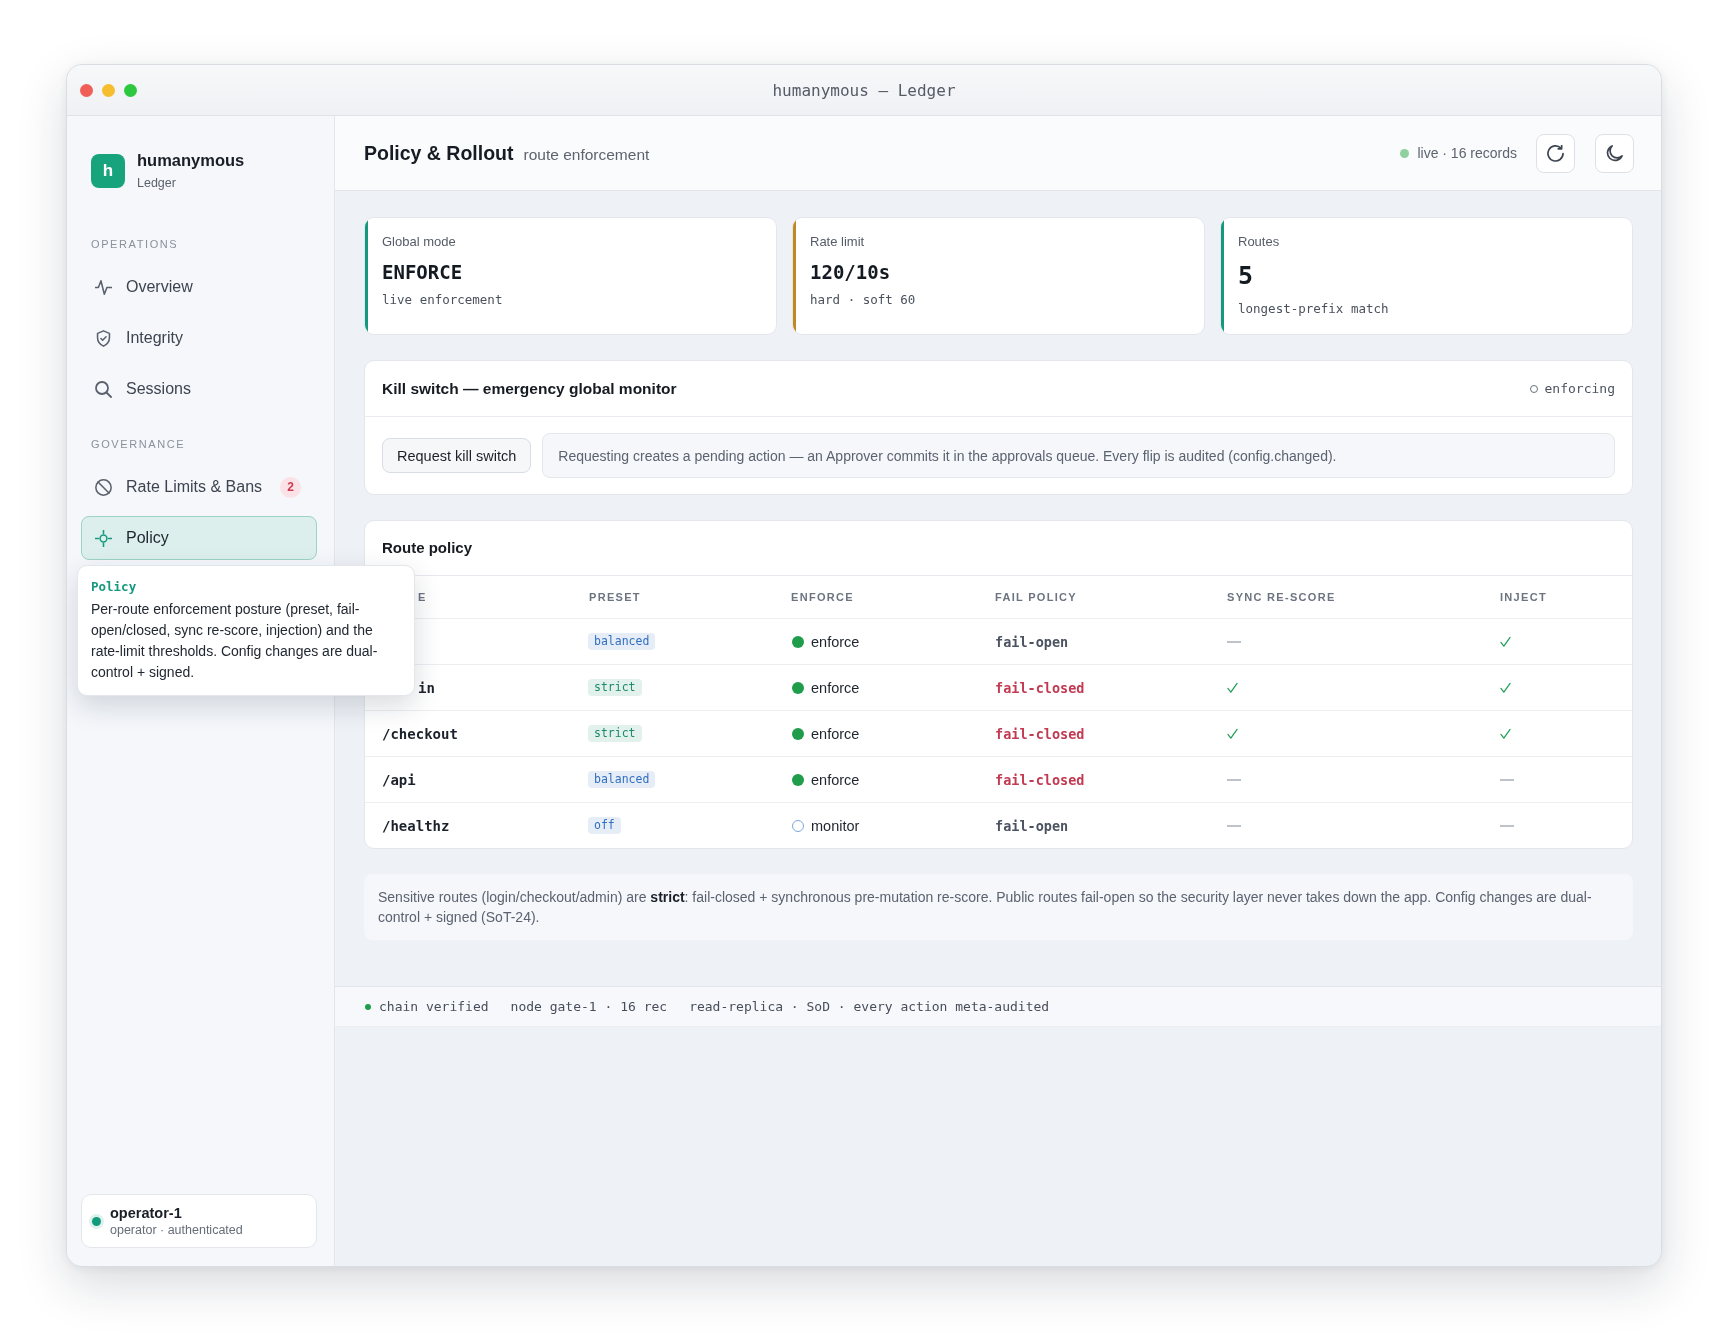 The width and height of the screenshot is (1728, 1333). Describe the element at coordinates (1579, 388) in the screenshot. I see `status-label: enforcing` at that location.